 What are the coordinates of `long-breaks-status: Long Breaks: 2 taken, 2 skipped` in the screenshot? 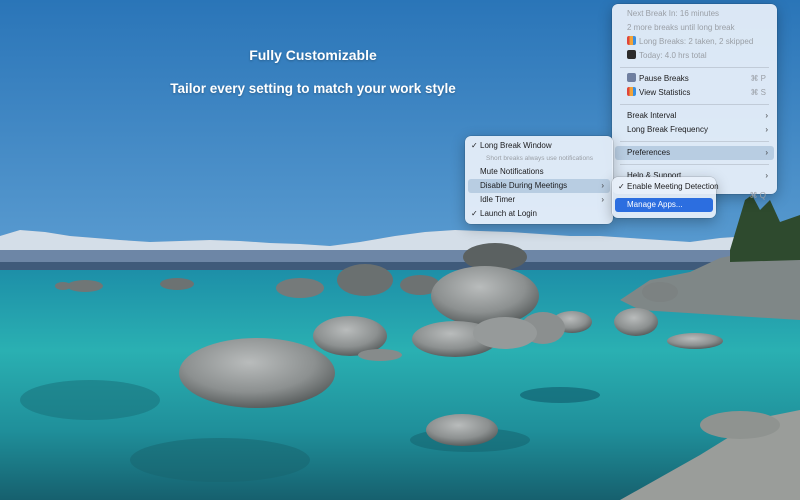 It's located at (694, 42).